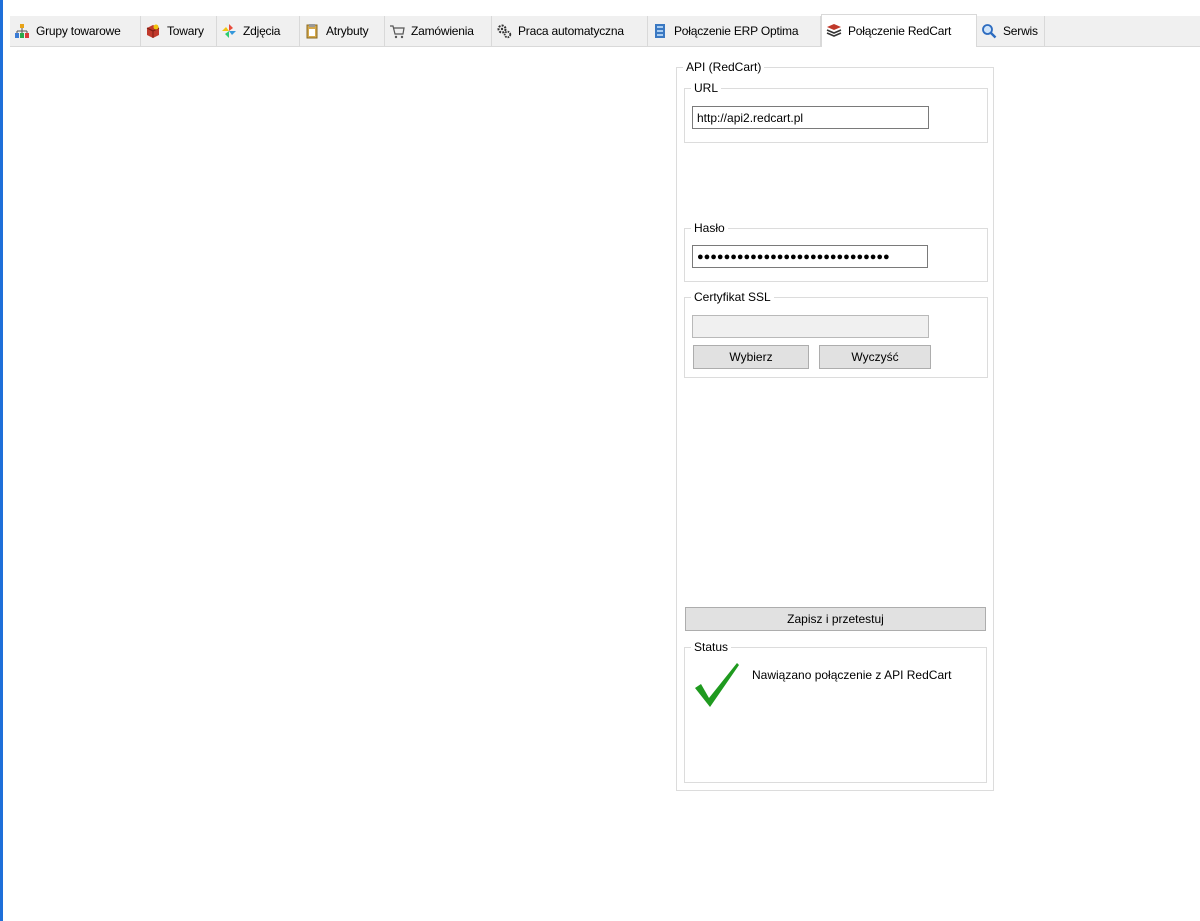  What do you see at coordinates (711, 647) in the screenshot?
I see `status-legend: Status` at bounding box center [711, 647].